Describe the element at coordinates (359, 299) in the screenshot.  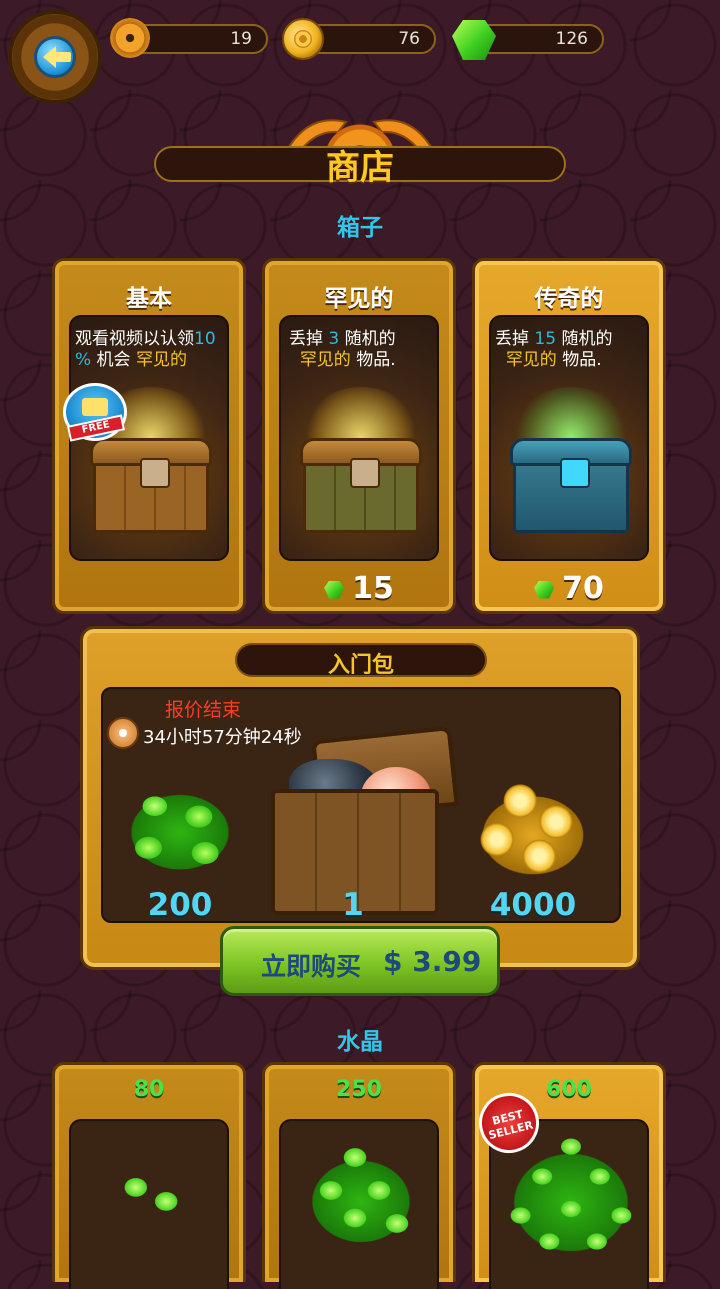
I see `chest-title: 罕见的` at that location.